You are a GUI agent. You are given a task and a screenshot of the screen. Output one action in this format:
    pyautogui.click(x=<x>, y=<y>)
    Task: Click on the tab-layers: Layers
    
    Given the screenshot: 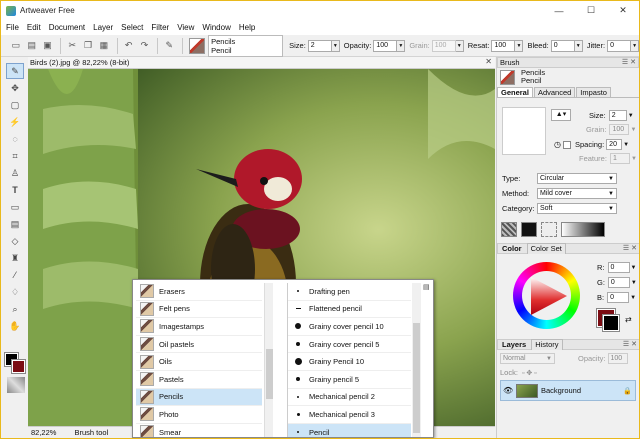 What is the action you would take?
    pyautogui.click(x=514, y=345)
    